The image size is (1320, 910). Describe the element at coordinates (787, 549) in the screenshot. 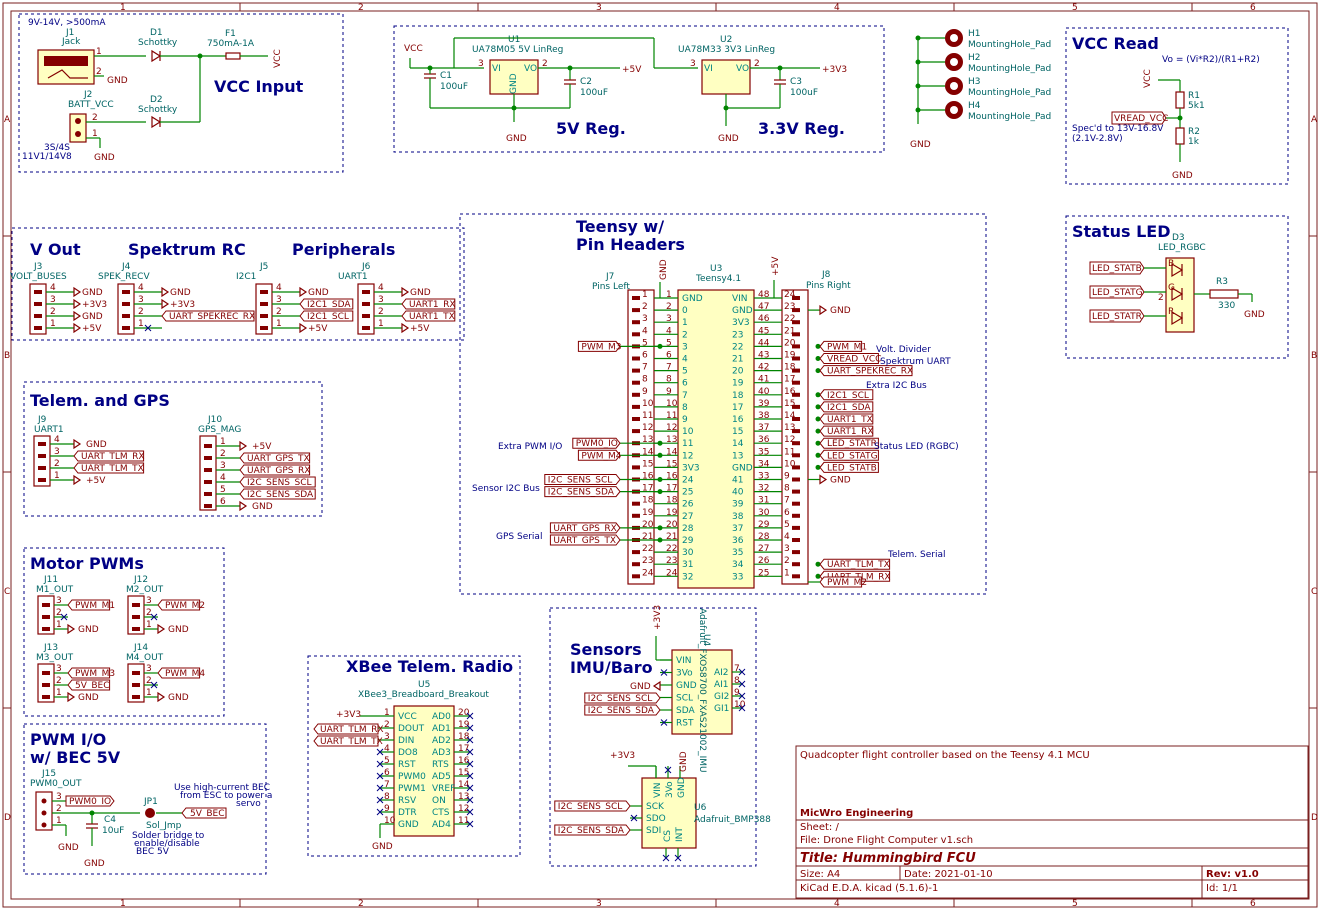

I see `j8-pin: 3` at that location.